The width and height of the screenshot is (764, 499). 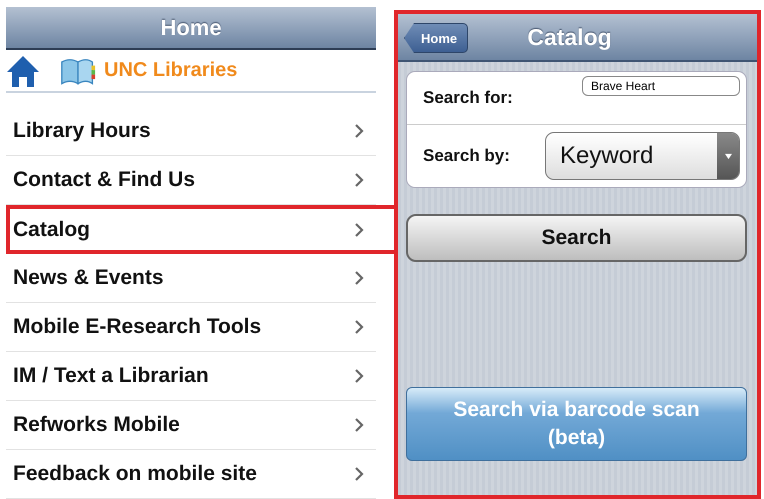 I want to click on menu-item: Library Hours, so click(x=191, y=131).